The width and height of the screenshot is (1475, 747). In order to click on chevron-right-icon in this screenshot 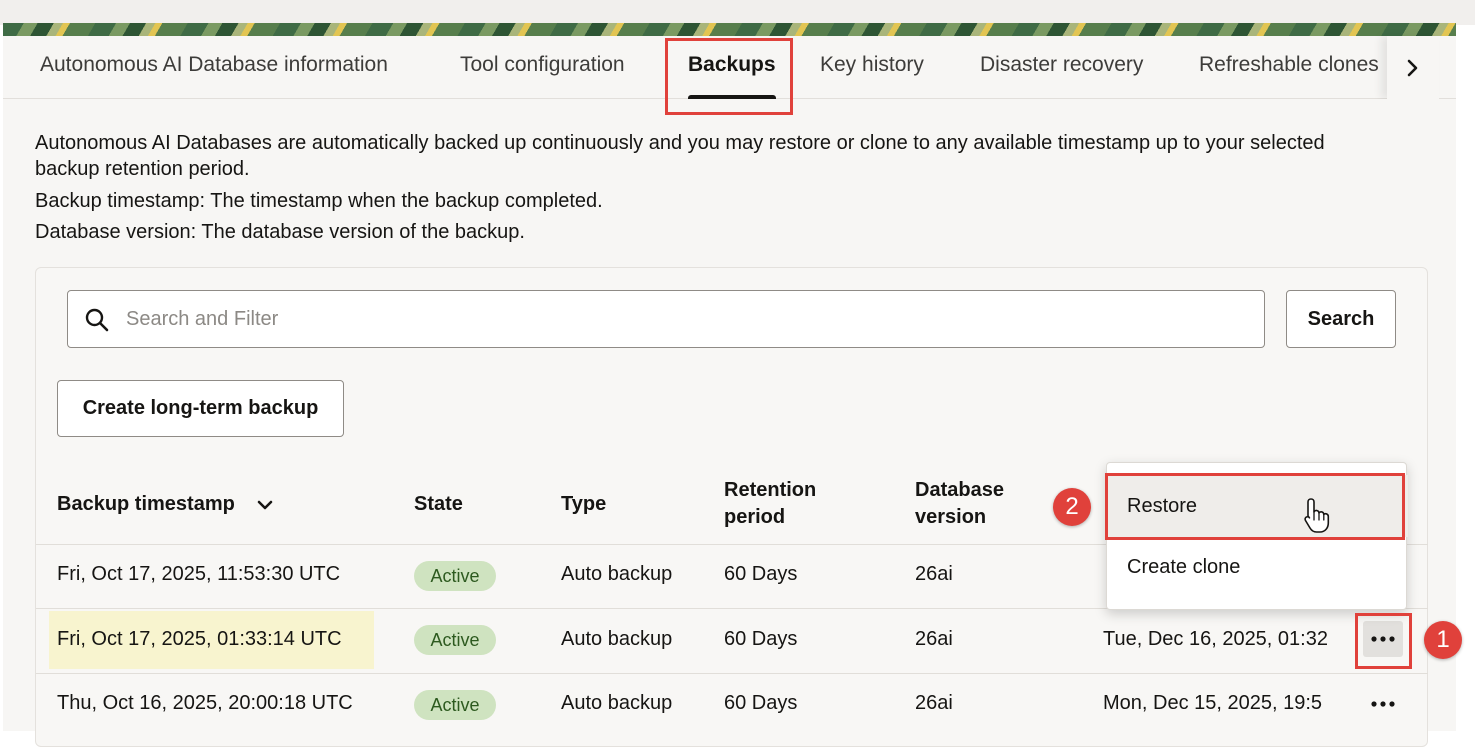, I will do `click(1412, 67)`.